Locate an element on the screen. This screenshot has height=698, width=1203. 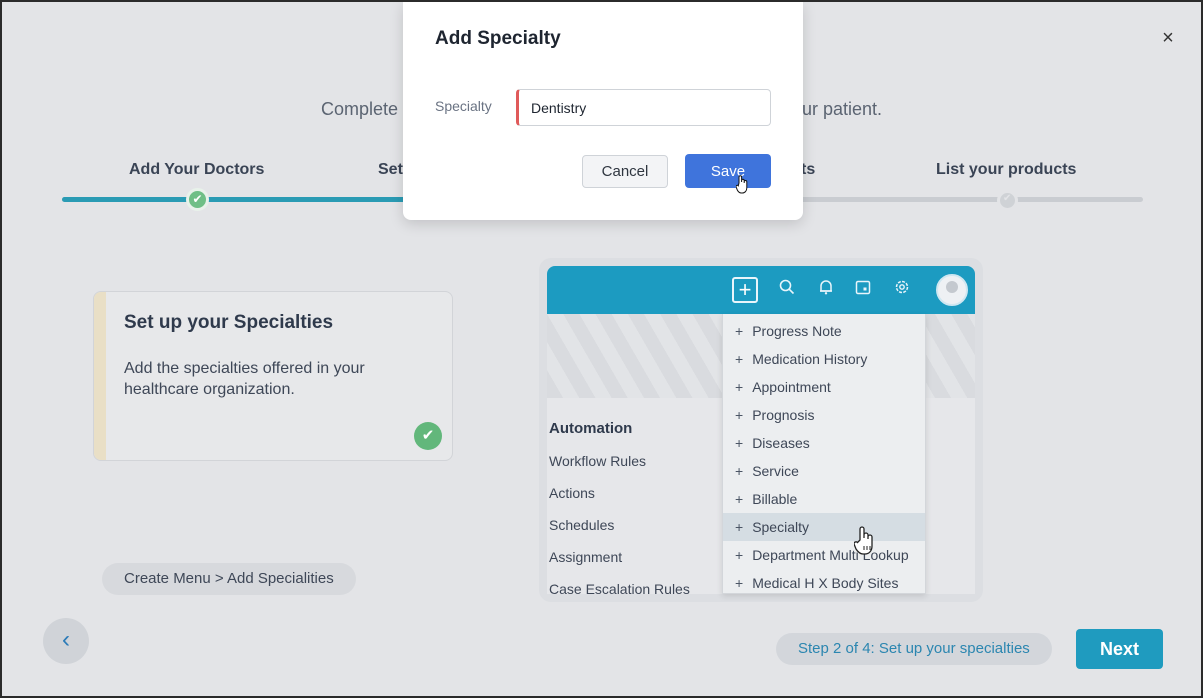
gear-icon is located at coordinates (902, 290).